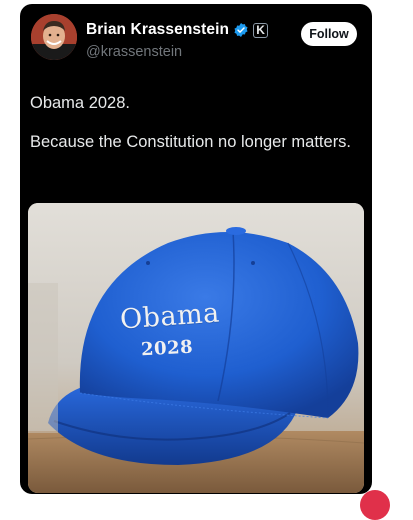 This screenshot has height=520, width=413. I want to click on affiliate-badge-icon: K, so click(261, 30).